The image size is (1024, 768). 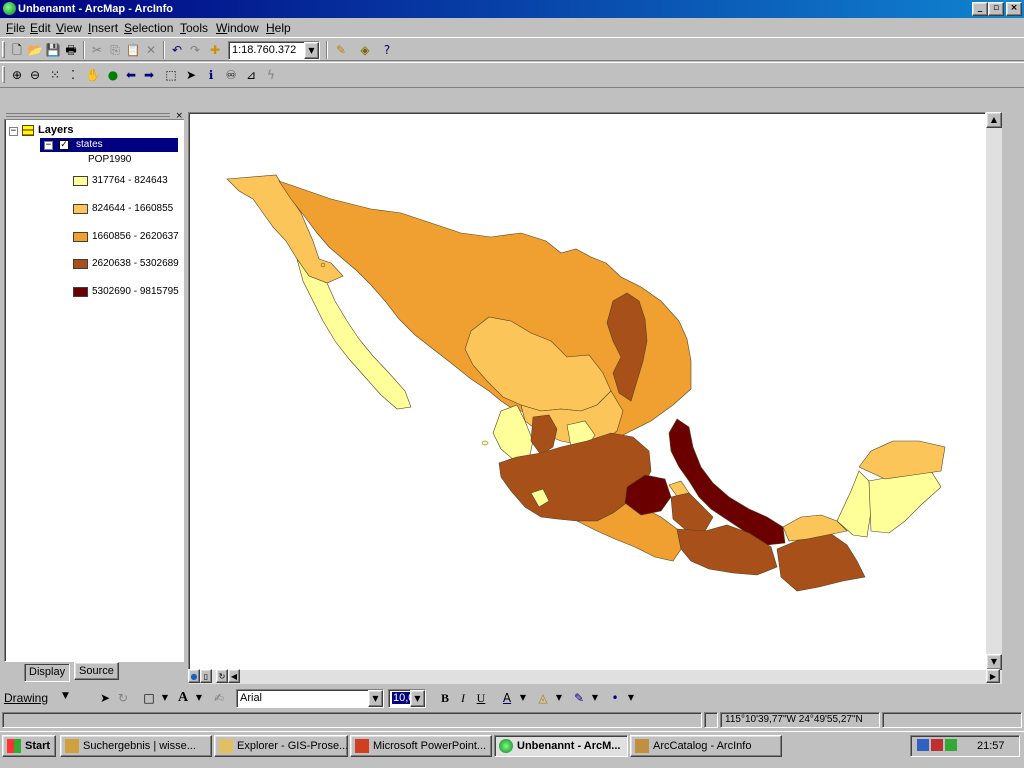 What do you see at coordinates (103, 28) in the screenshot?
I see `menu-insert: Insert` at bounding box center [103, 28].